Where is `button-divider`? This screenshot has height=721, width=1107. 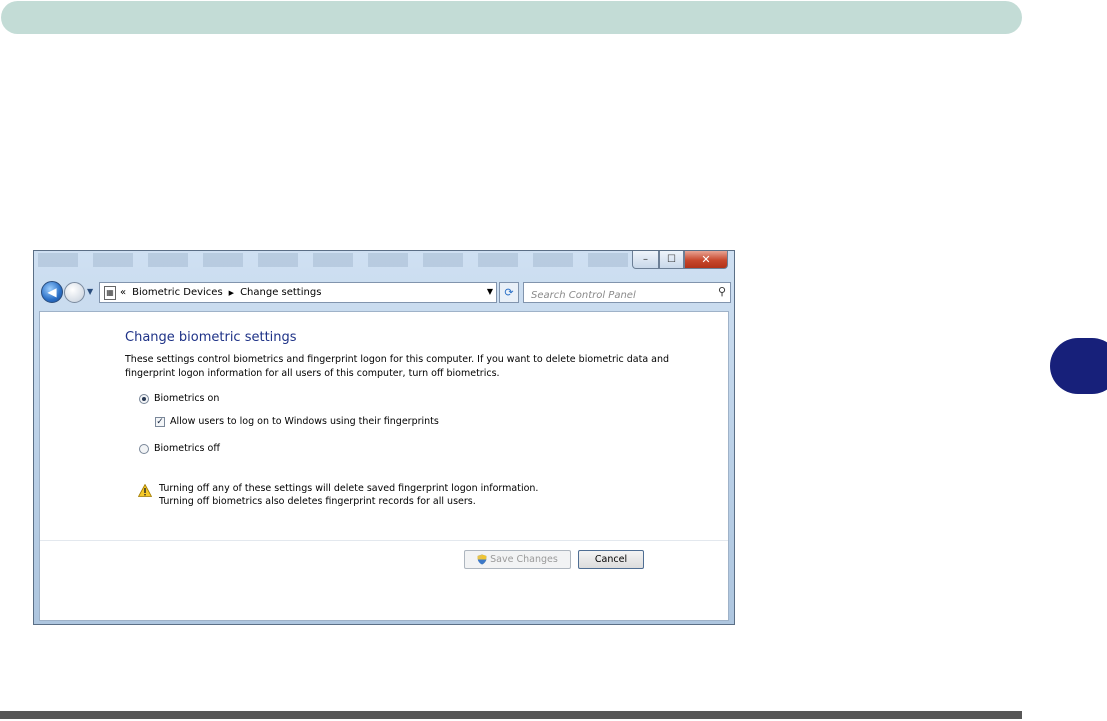
button-divider is located at coordinates (384, 540).